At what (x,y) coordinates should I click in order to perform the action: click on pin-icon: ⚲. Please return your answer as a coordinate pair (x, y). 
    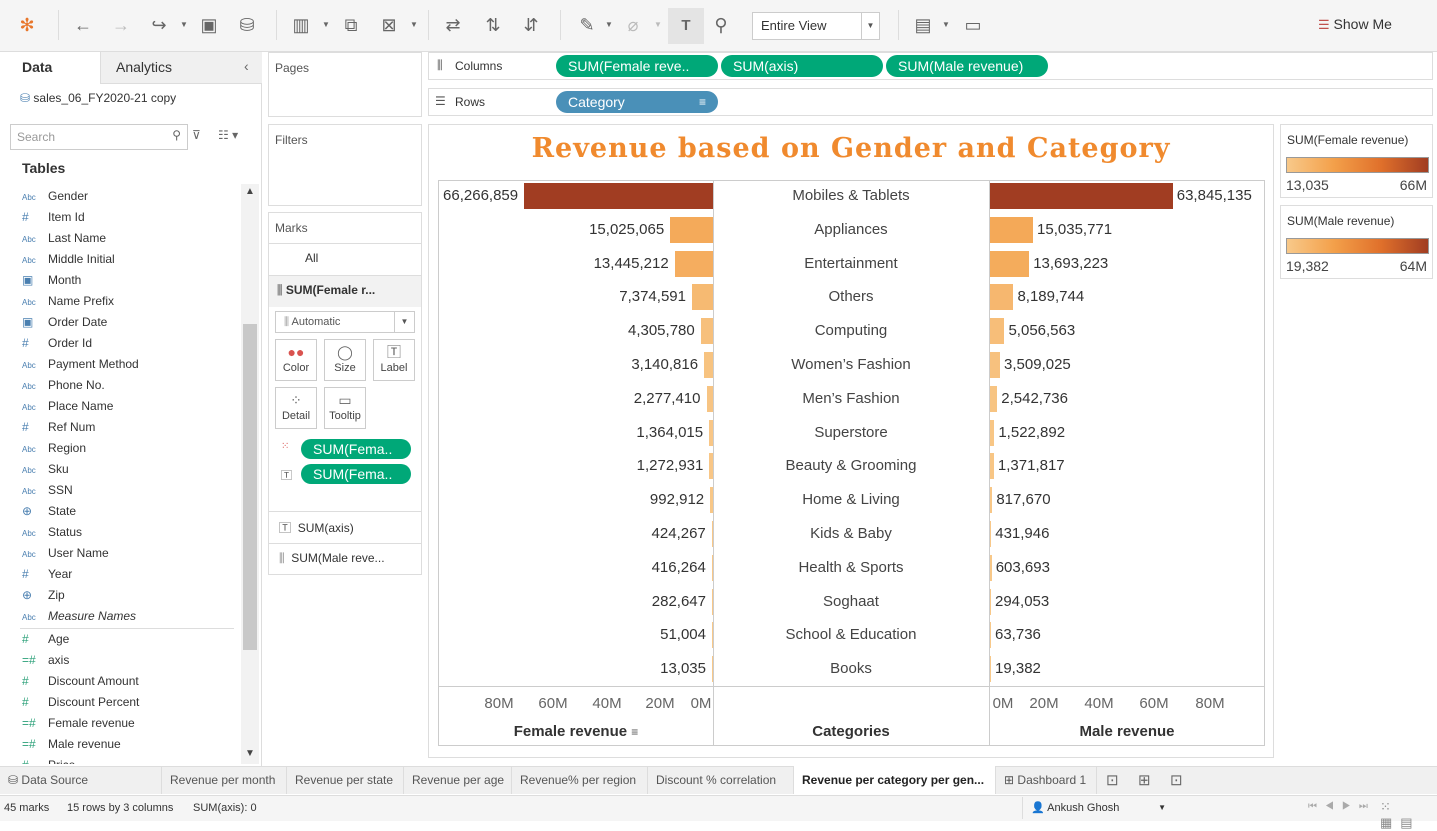
    Looking at the image, I should click on (721, 25).